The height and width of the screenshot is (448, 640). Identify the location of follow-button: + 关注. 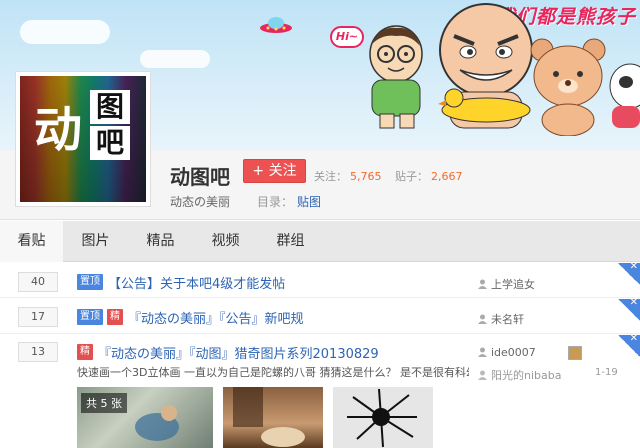
(274, 171).